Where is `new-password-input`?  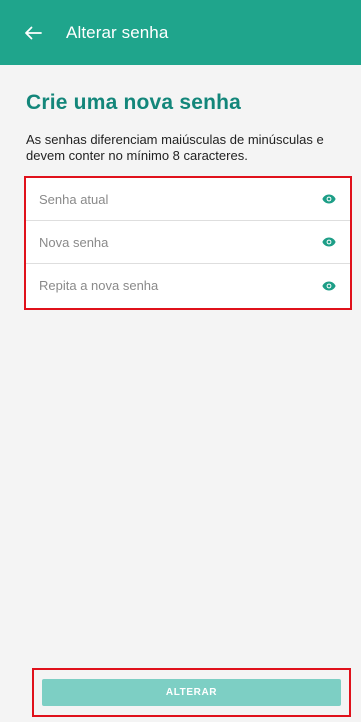
new-password-input is located at coordinates (164, 242).